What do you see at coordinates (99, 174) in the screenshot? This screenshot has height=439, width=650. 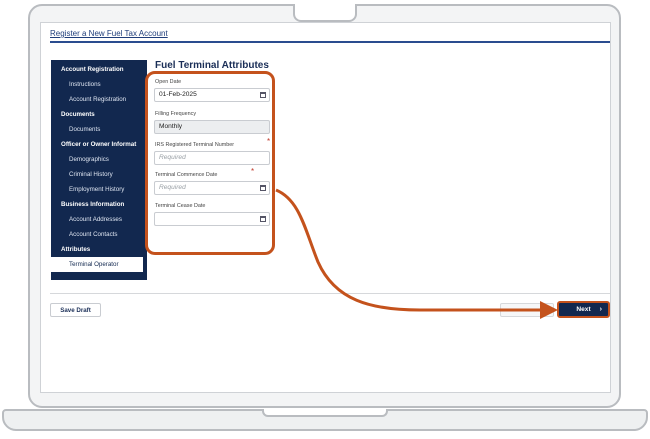 I see `sidebar-item-criminal-history: Criminal History` at bounding box center [99, 174].